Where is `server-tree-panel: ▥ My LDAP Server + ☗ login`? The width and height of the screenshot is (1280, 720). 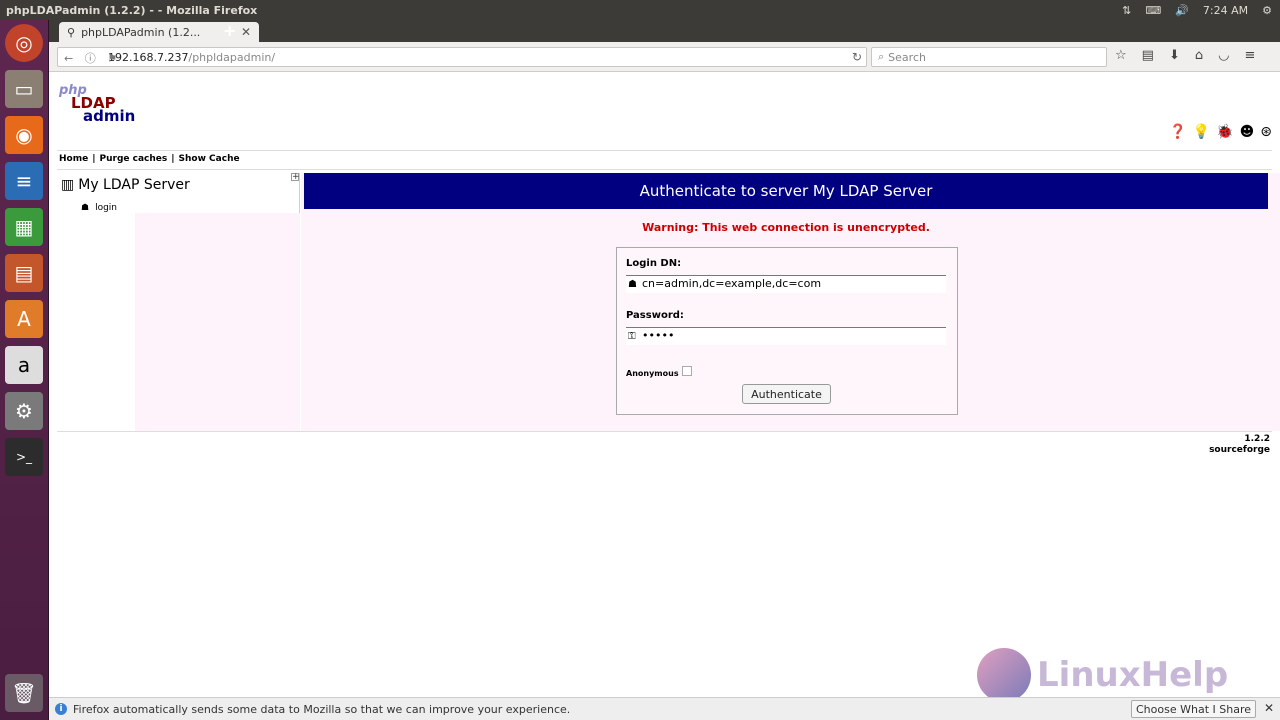
server-tree-panel: ▥ My LDAP Server + ☗ login is located at coordinates (179, 302).